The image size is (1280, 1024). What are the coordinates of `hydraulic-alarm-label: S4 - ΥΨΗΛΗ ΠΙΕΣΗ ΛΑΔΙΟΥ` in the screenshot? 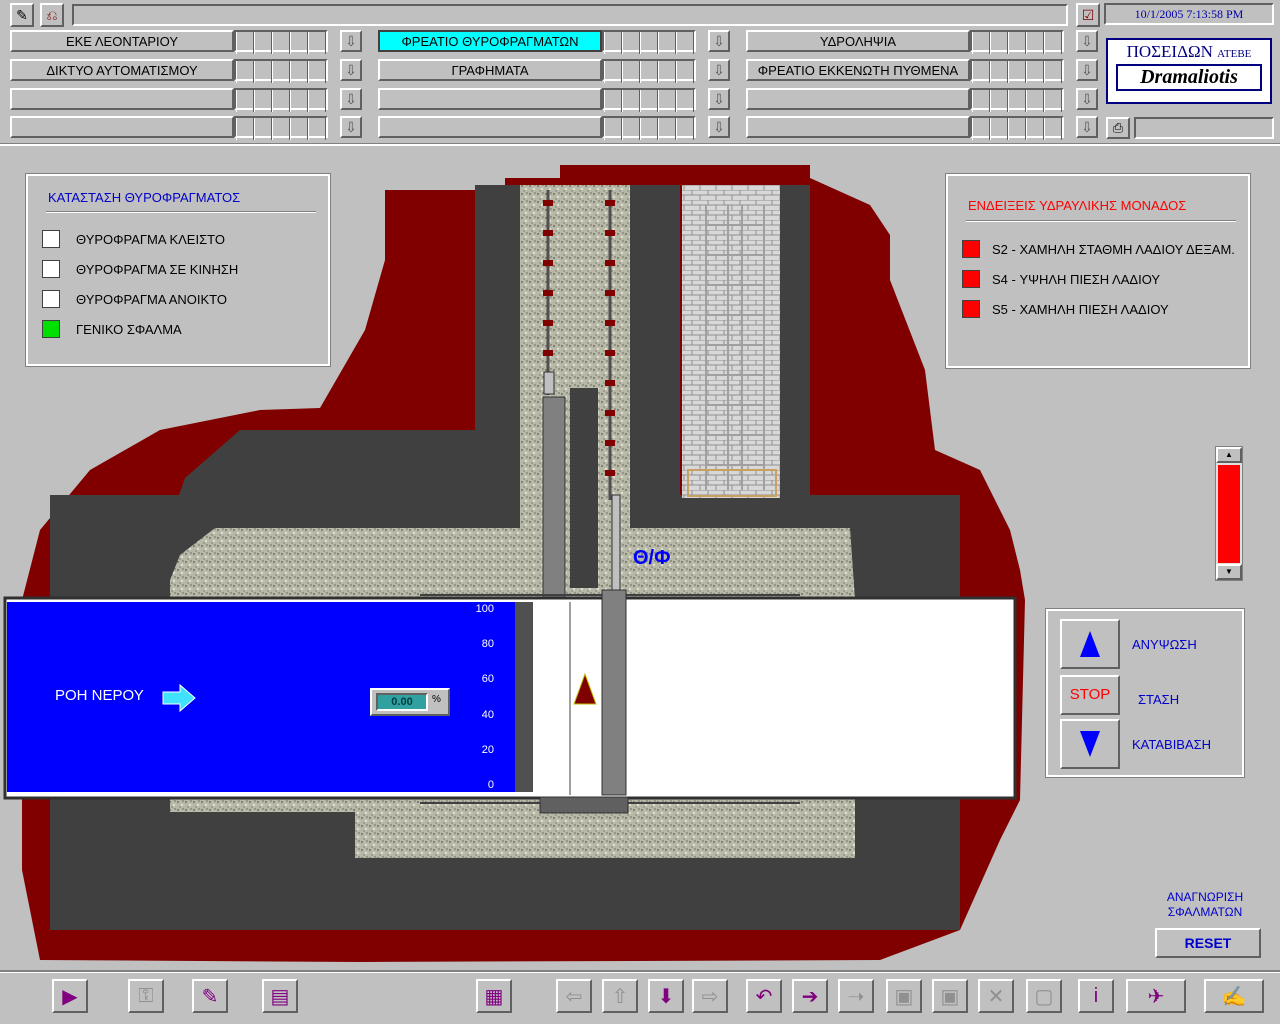 It's located at (1076, 279).